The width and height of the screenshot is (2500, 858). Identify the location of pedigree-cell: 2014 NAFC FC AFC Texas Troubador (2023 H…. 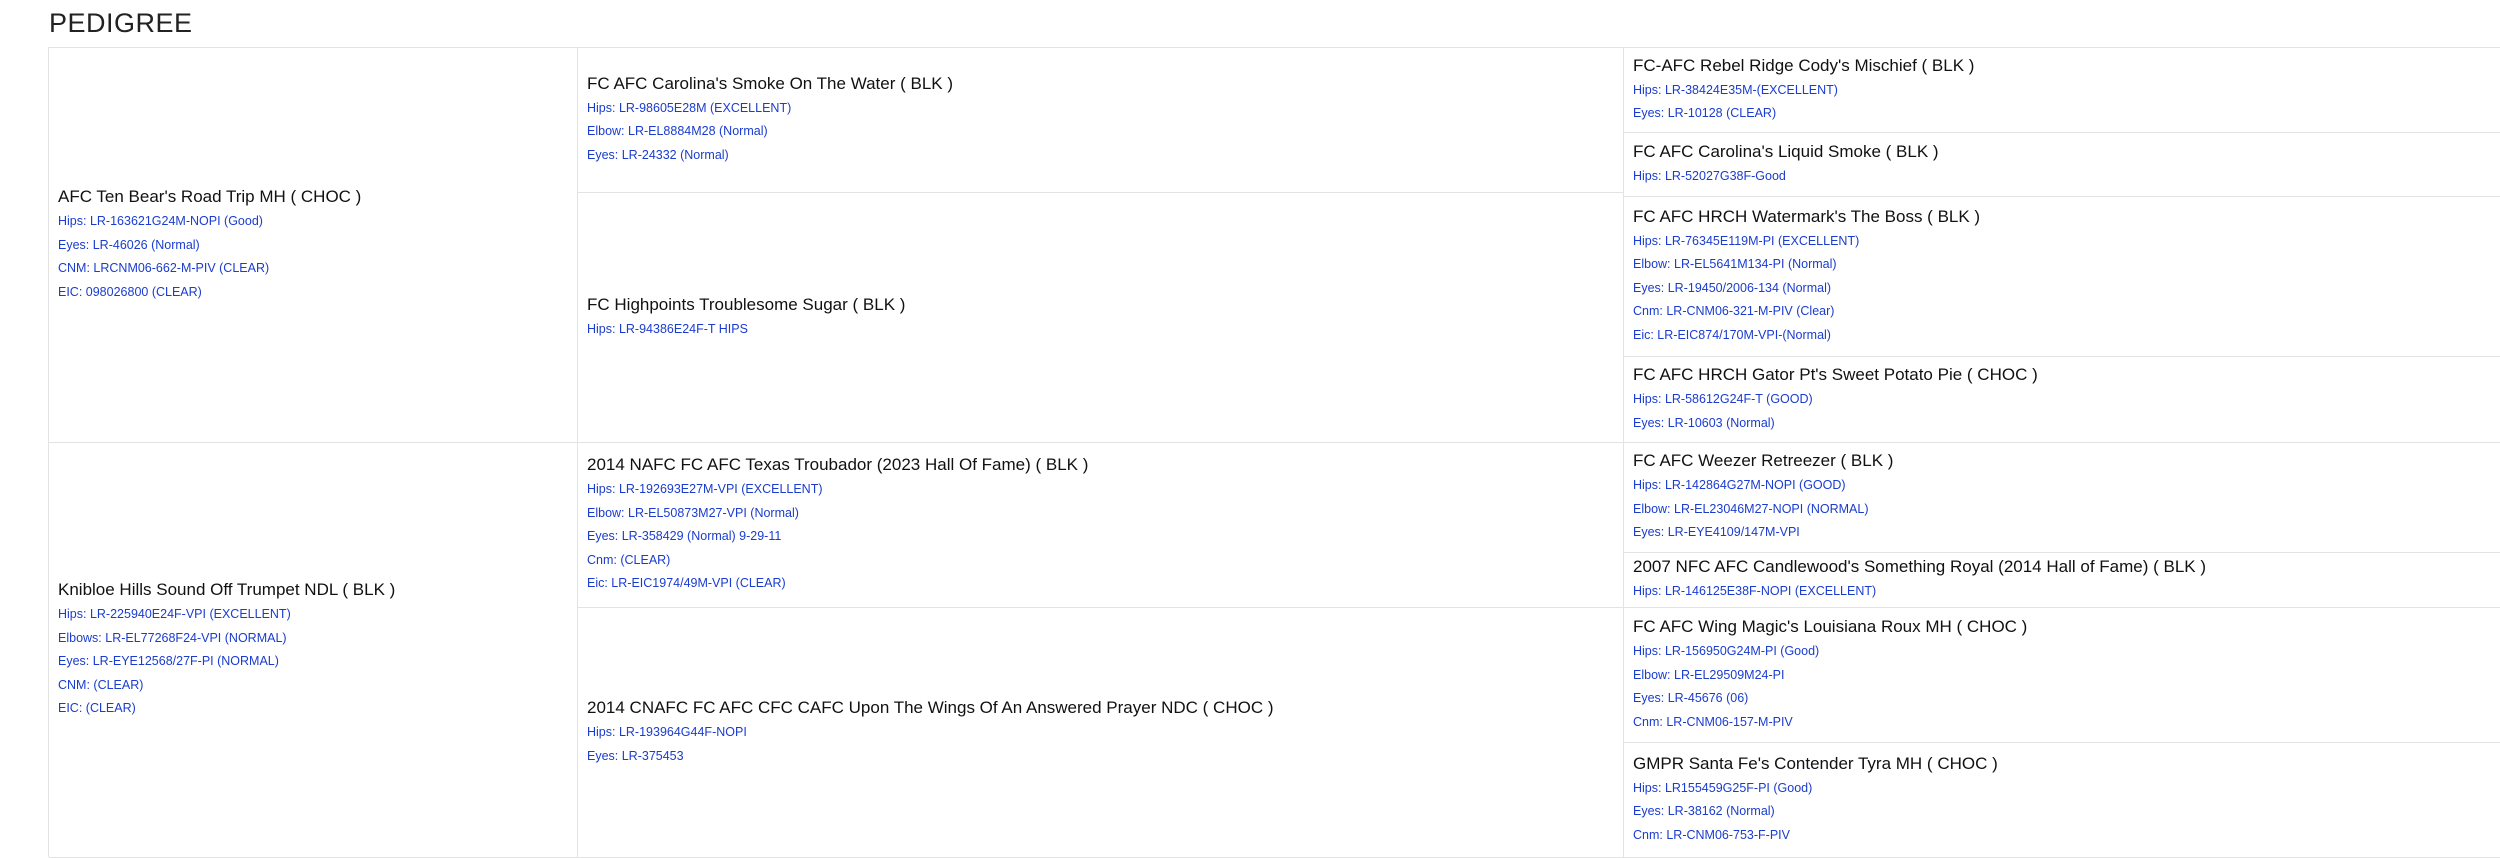
(1101, 525).